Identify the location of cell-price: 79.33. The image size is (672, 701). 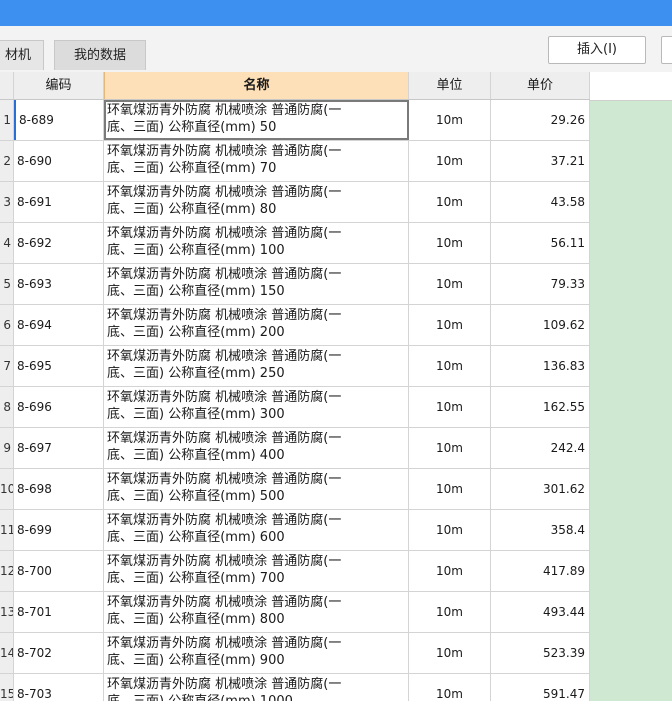
(540, 284).